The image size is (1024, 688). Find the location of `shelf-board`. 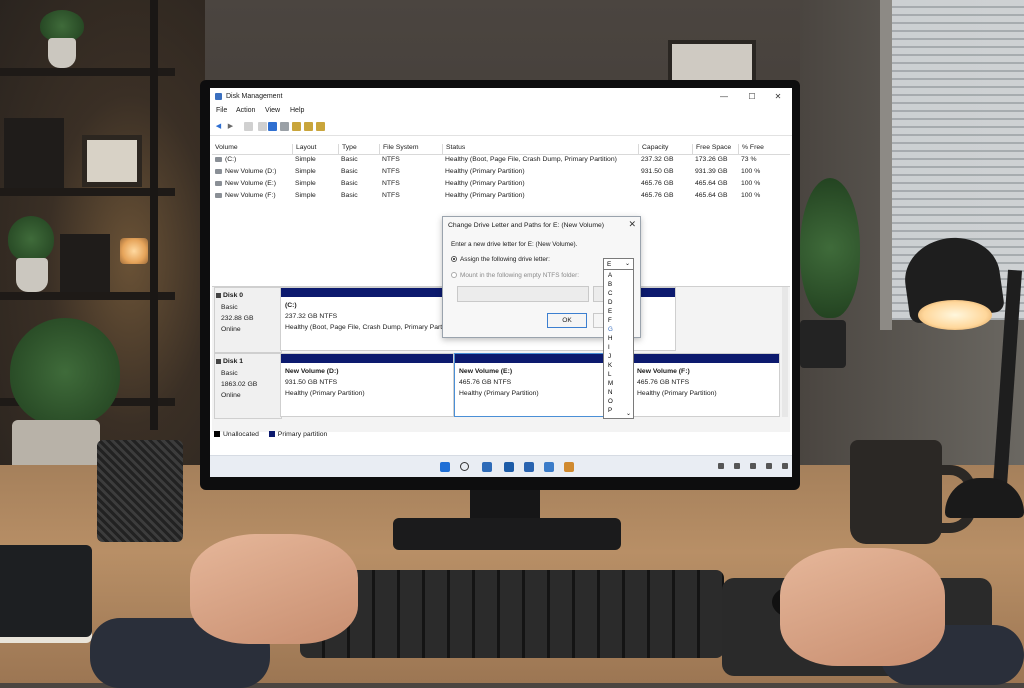

shelf-board is located at coordinates (87, 296).